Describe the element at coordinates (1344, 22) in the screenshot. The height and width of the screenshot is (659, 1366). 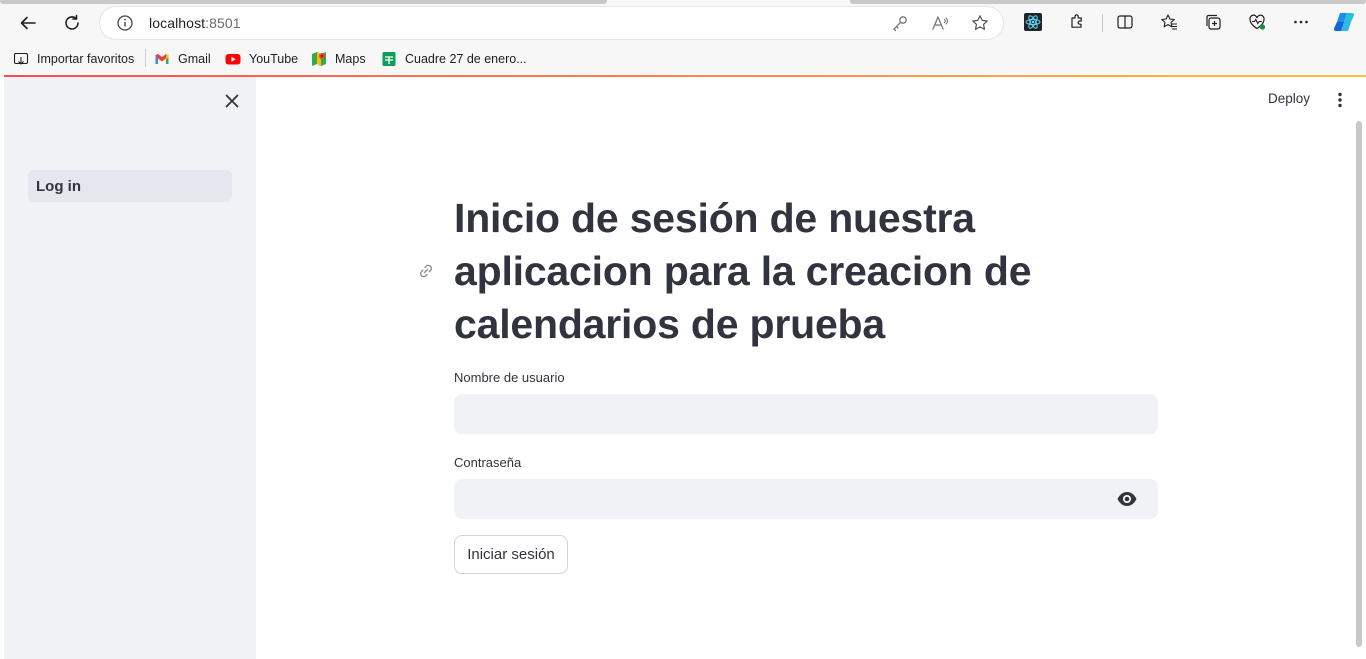
I see `copilot-icon` at that location.